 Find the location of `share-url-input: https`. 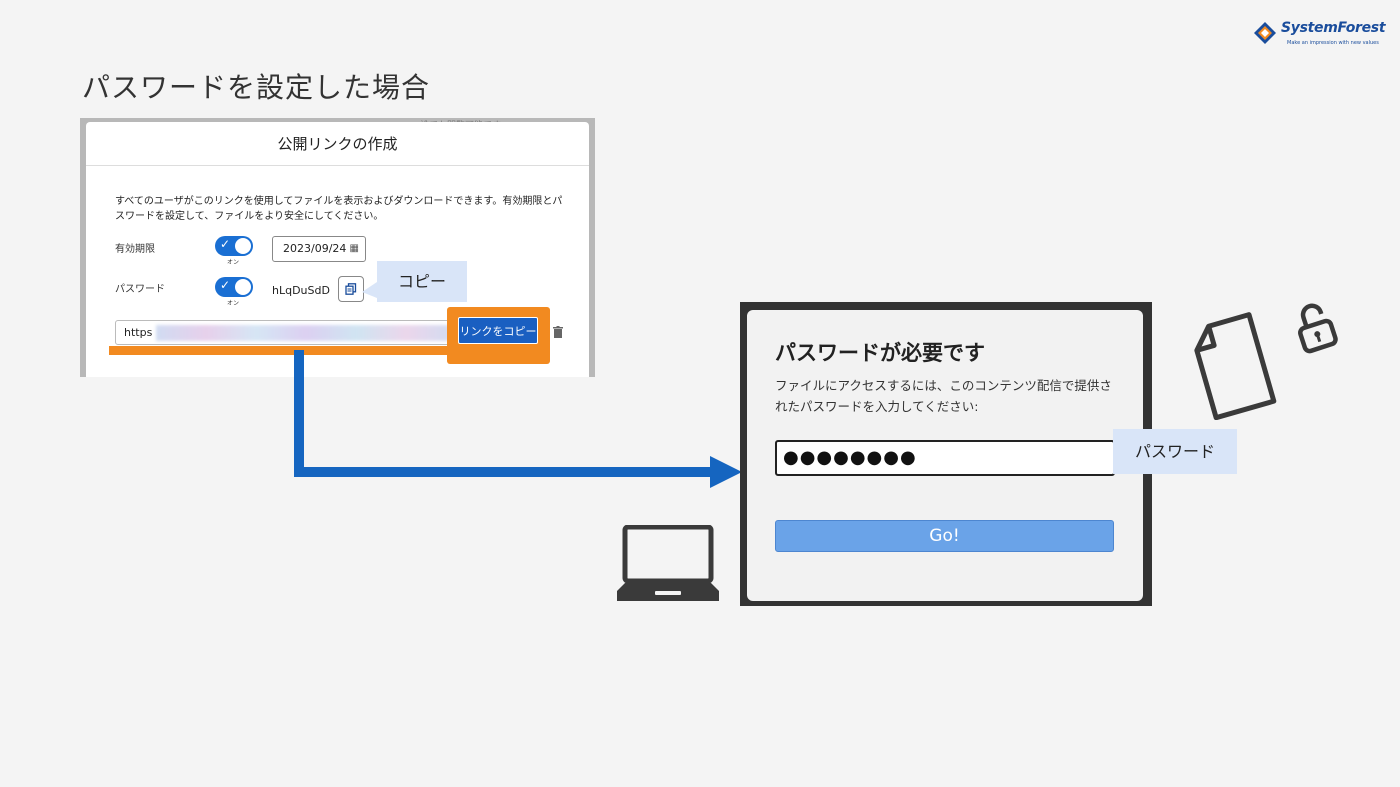

share-url-input: https is located at coordinates (285, 332).